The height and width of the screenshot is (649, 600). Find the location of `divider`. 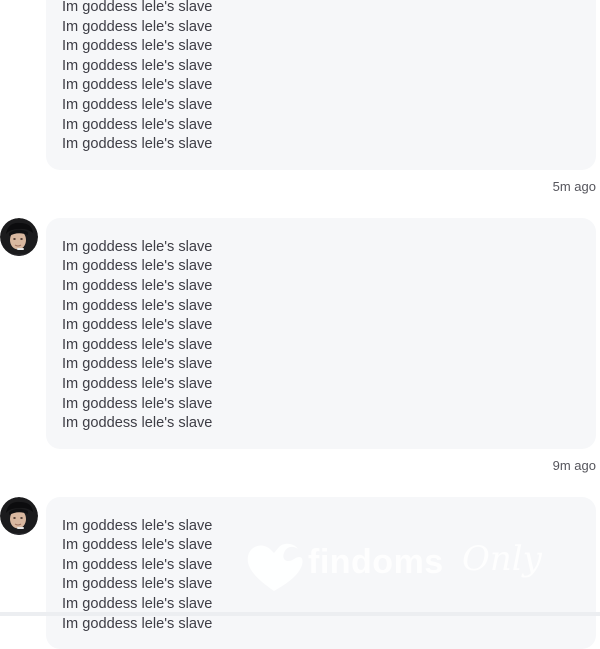

divider is located at coordinates (300, 614).